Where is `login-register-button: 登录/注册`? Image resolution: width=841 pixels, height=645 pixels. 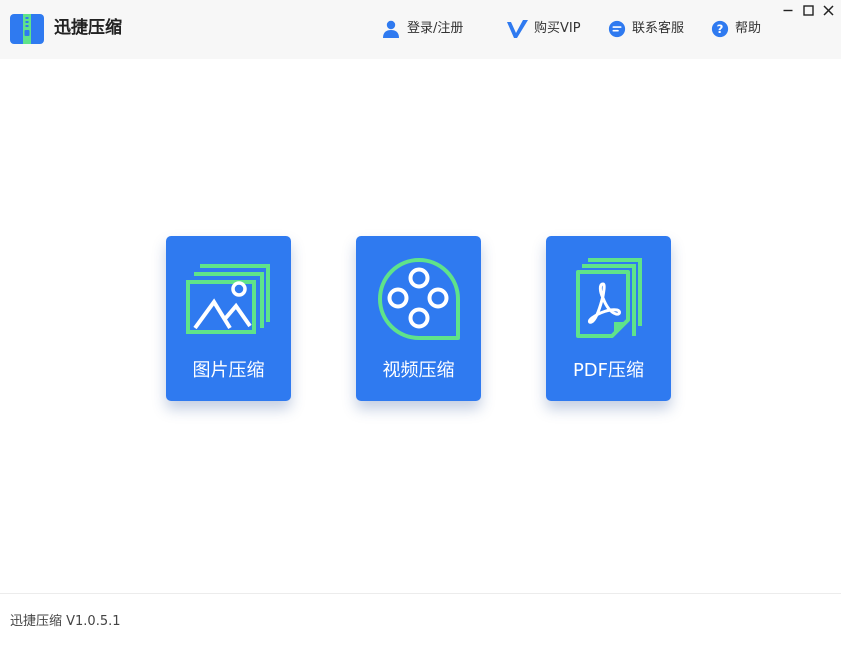 login-register-button: 登录/注册 is located at coordinates (422, 29).